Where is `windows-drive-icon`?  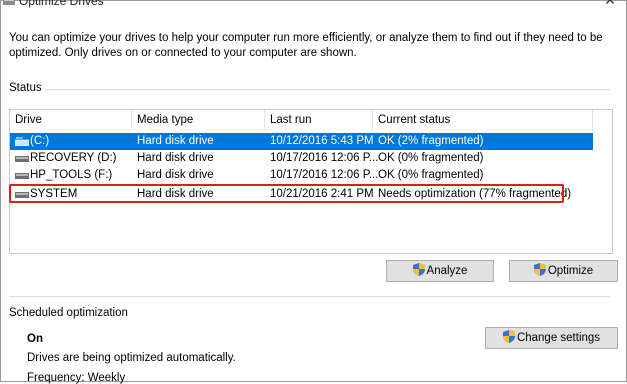
windows-drive-icon is located at coordinates (22, 141).